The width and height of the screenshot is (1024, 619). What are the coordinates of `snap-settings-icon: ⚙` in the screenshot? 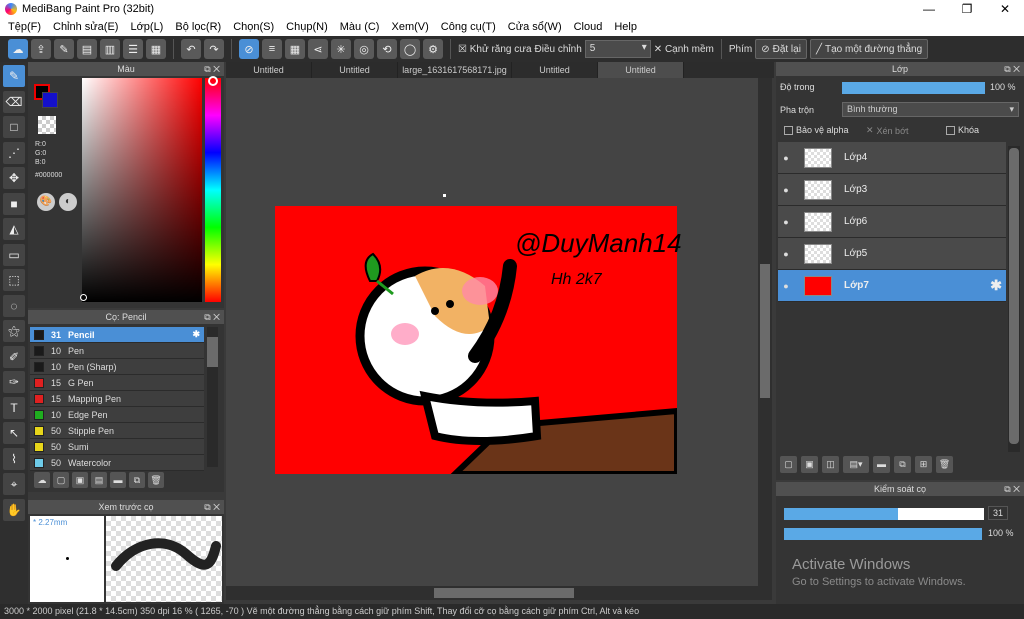 It's located at (433, 49).